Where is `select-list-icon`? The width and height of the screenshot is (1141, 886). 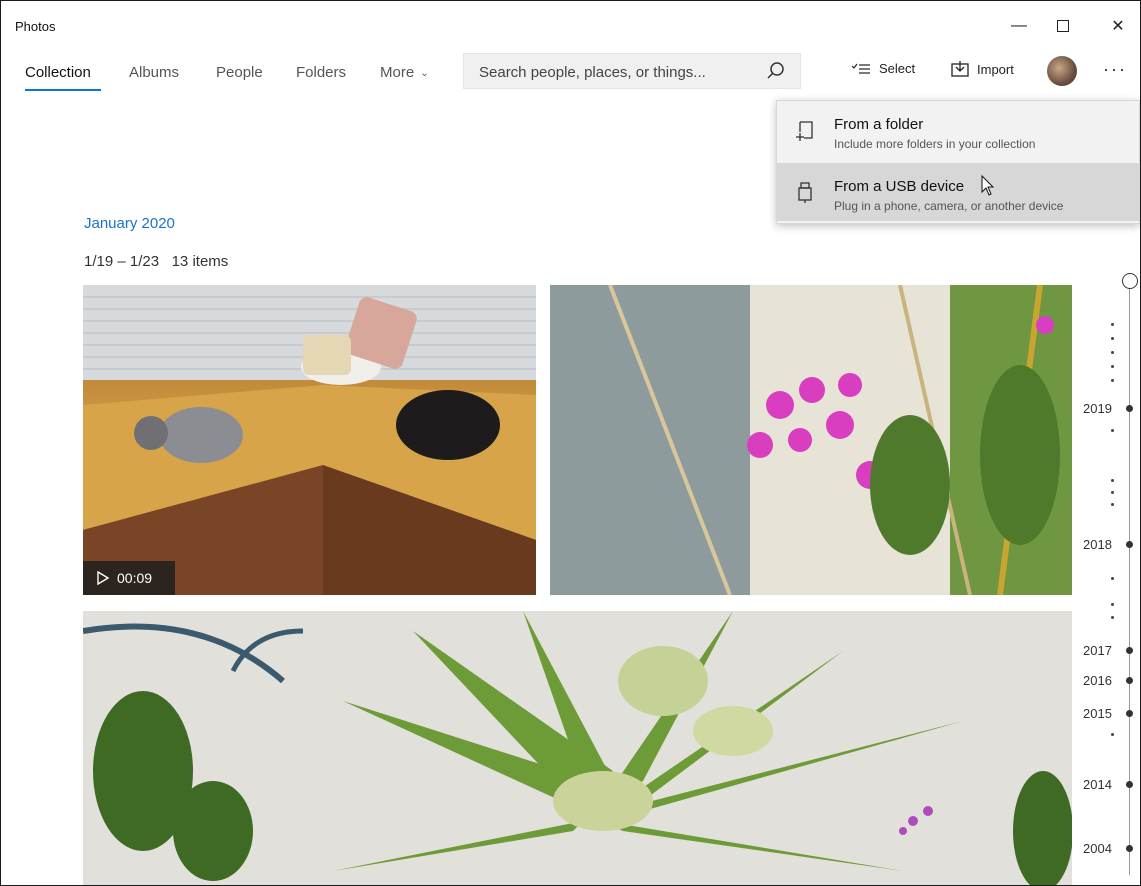
select-list-icon is located at coordinates (860, 68).